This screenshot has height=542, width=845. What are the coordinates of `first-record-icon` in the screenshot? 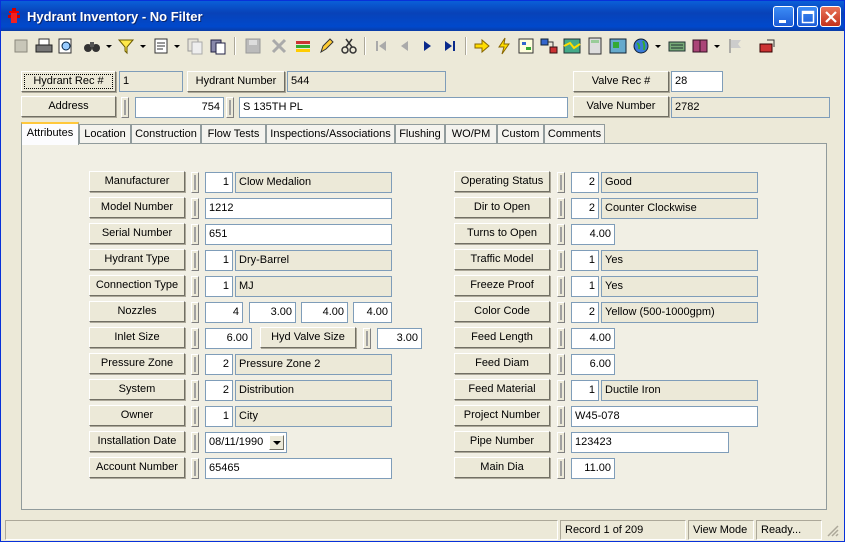 It's located at (381, 46).